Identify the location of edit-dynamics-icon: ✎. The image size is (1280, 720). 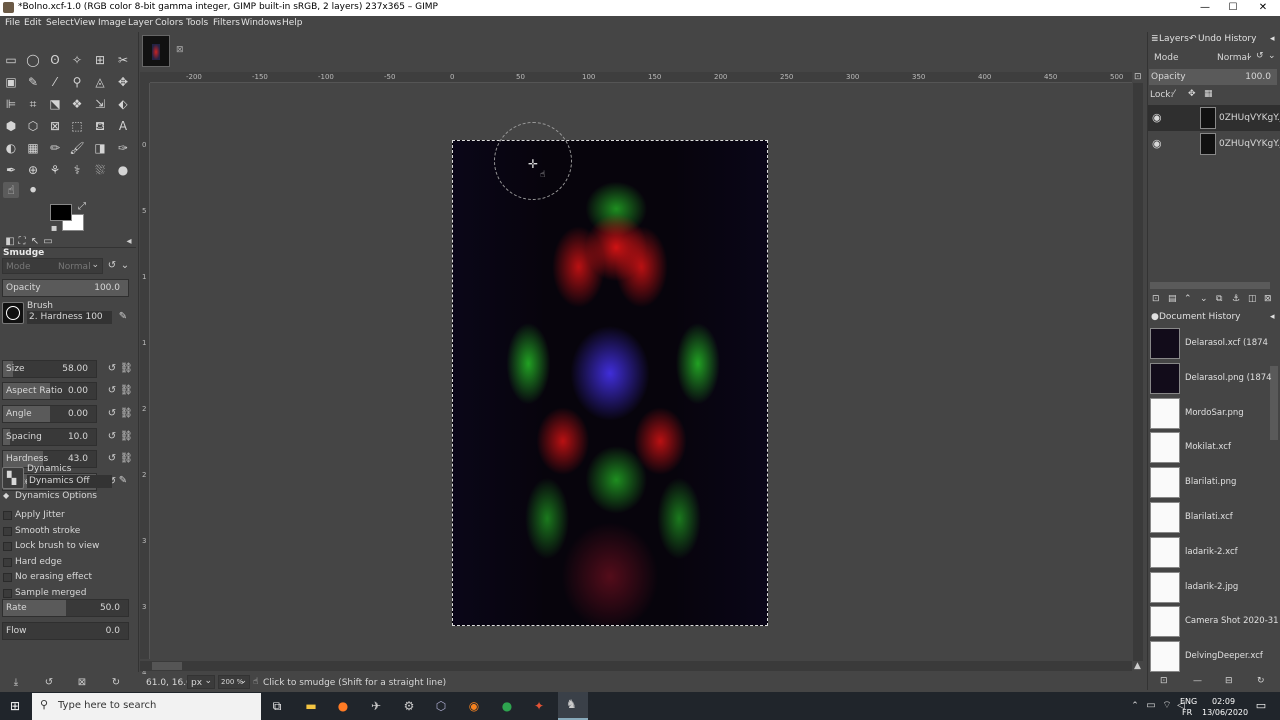
(123, 481).